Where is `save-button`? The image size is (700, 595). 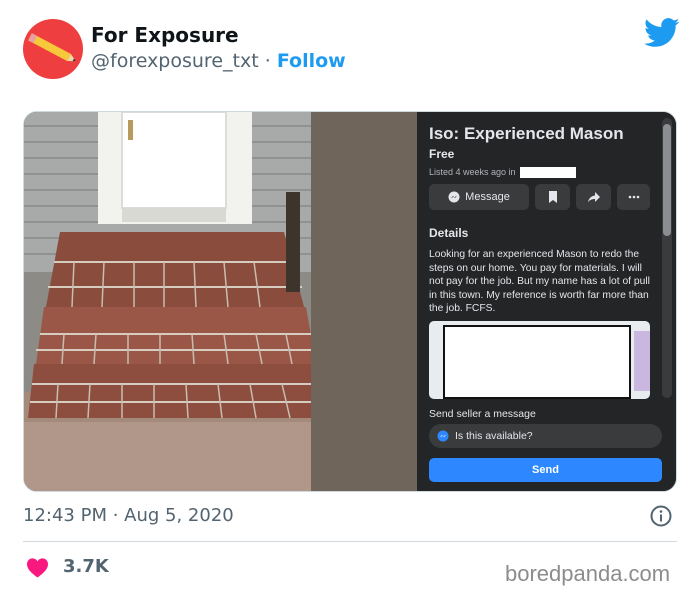 save-button is located at coordinates (552, 197).